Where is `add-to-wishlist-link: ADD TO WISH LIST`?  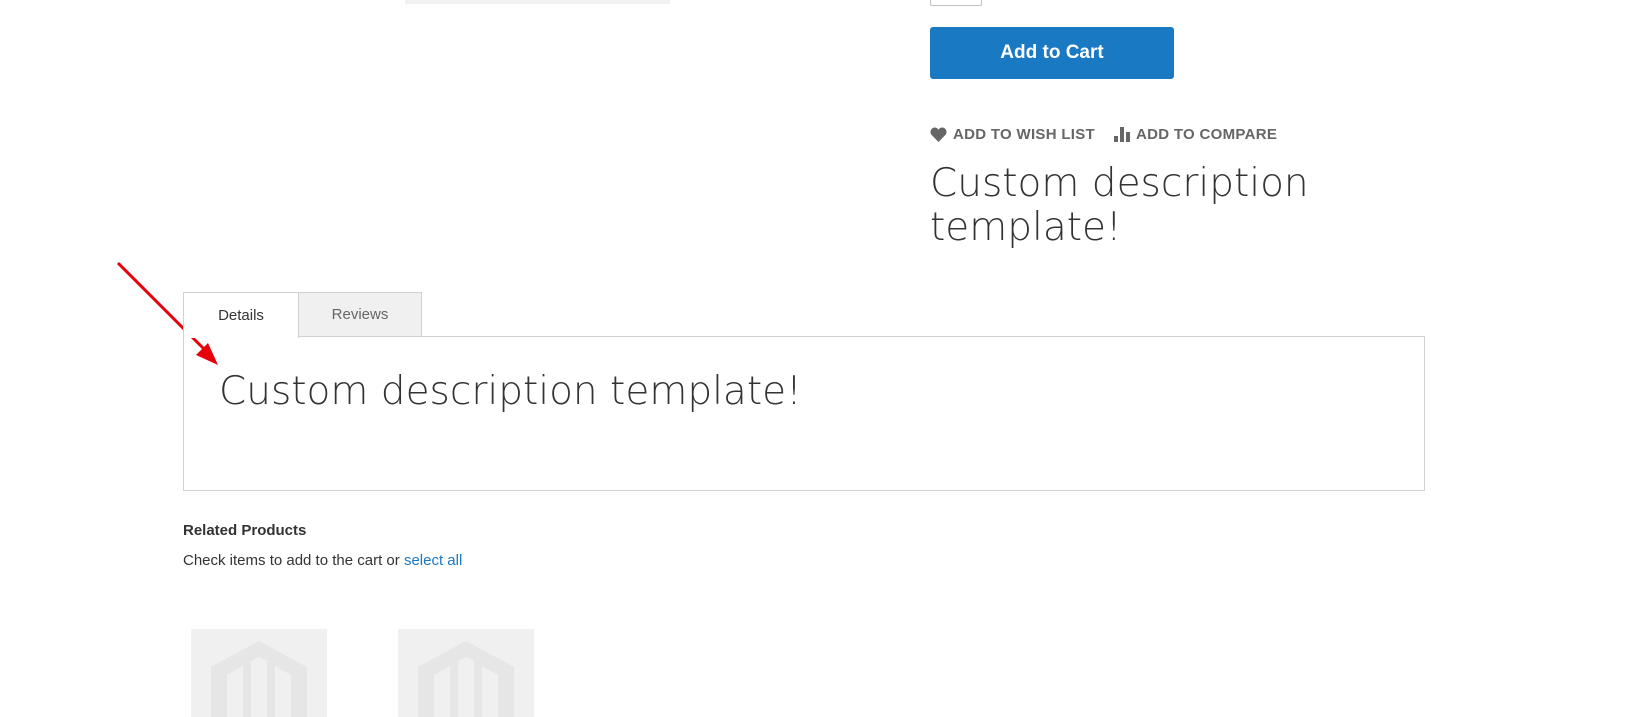 add-to-wishlist-link: ADD TO WISH LIST is located at coordinates (1012, 134).